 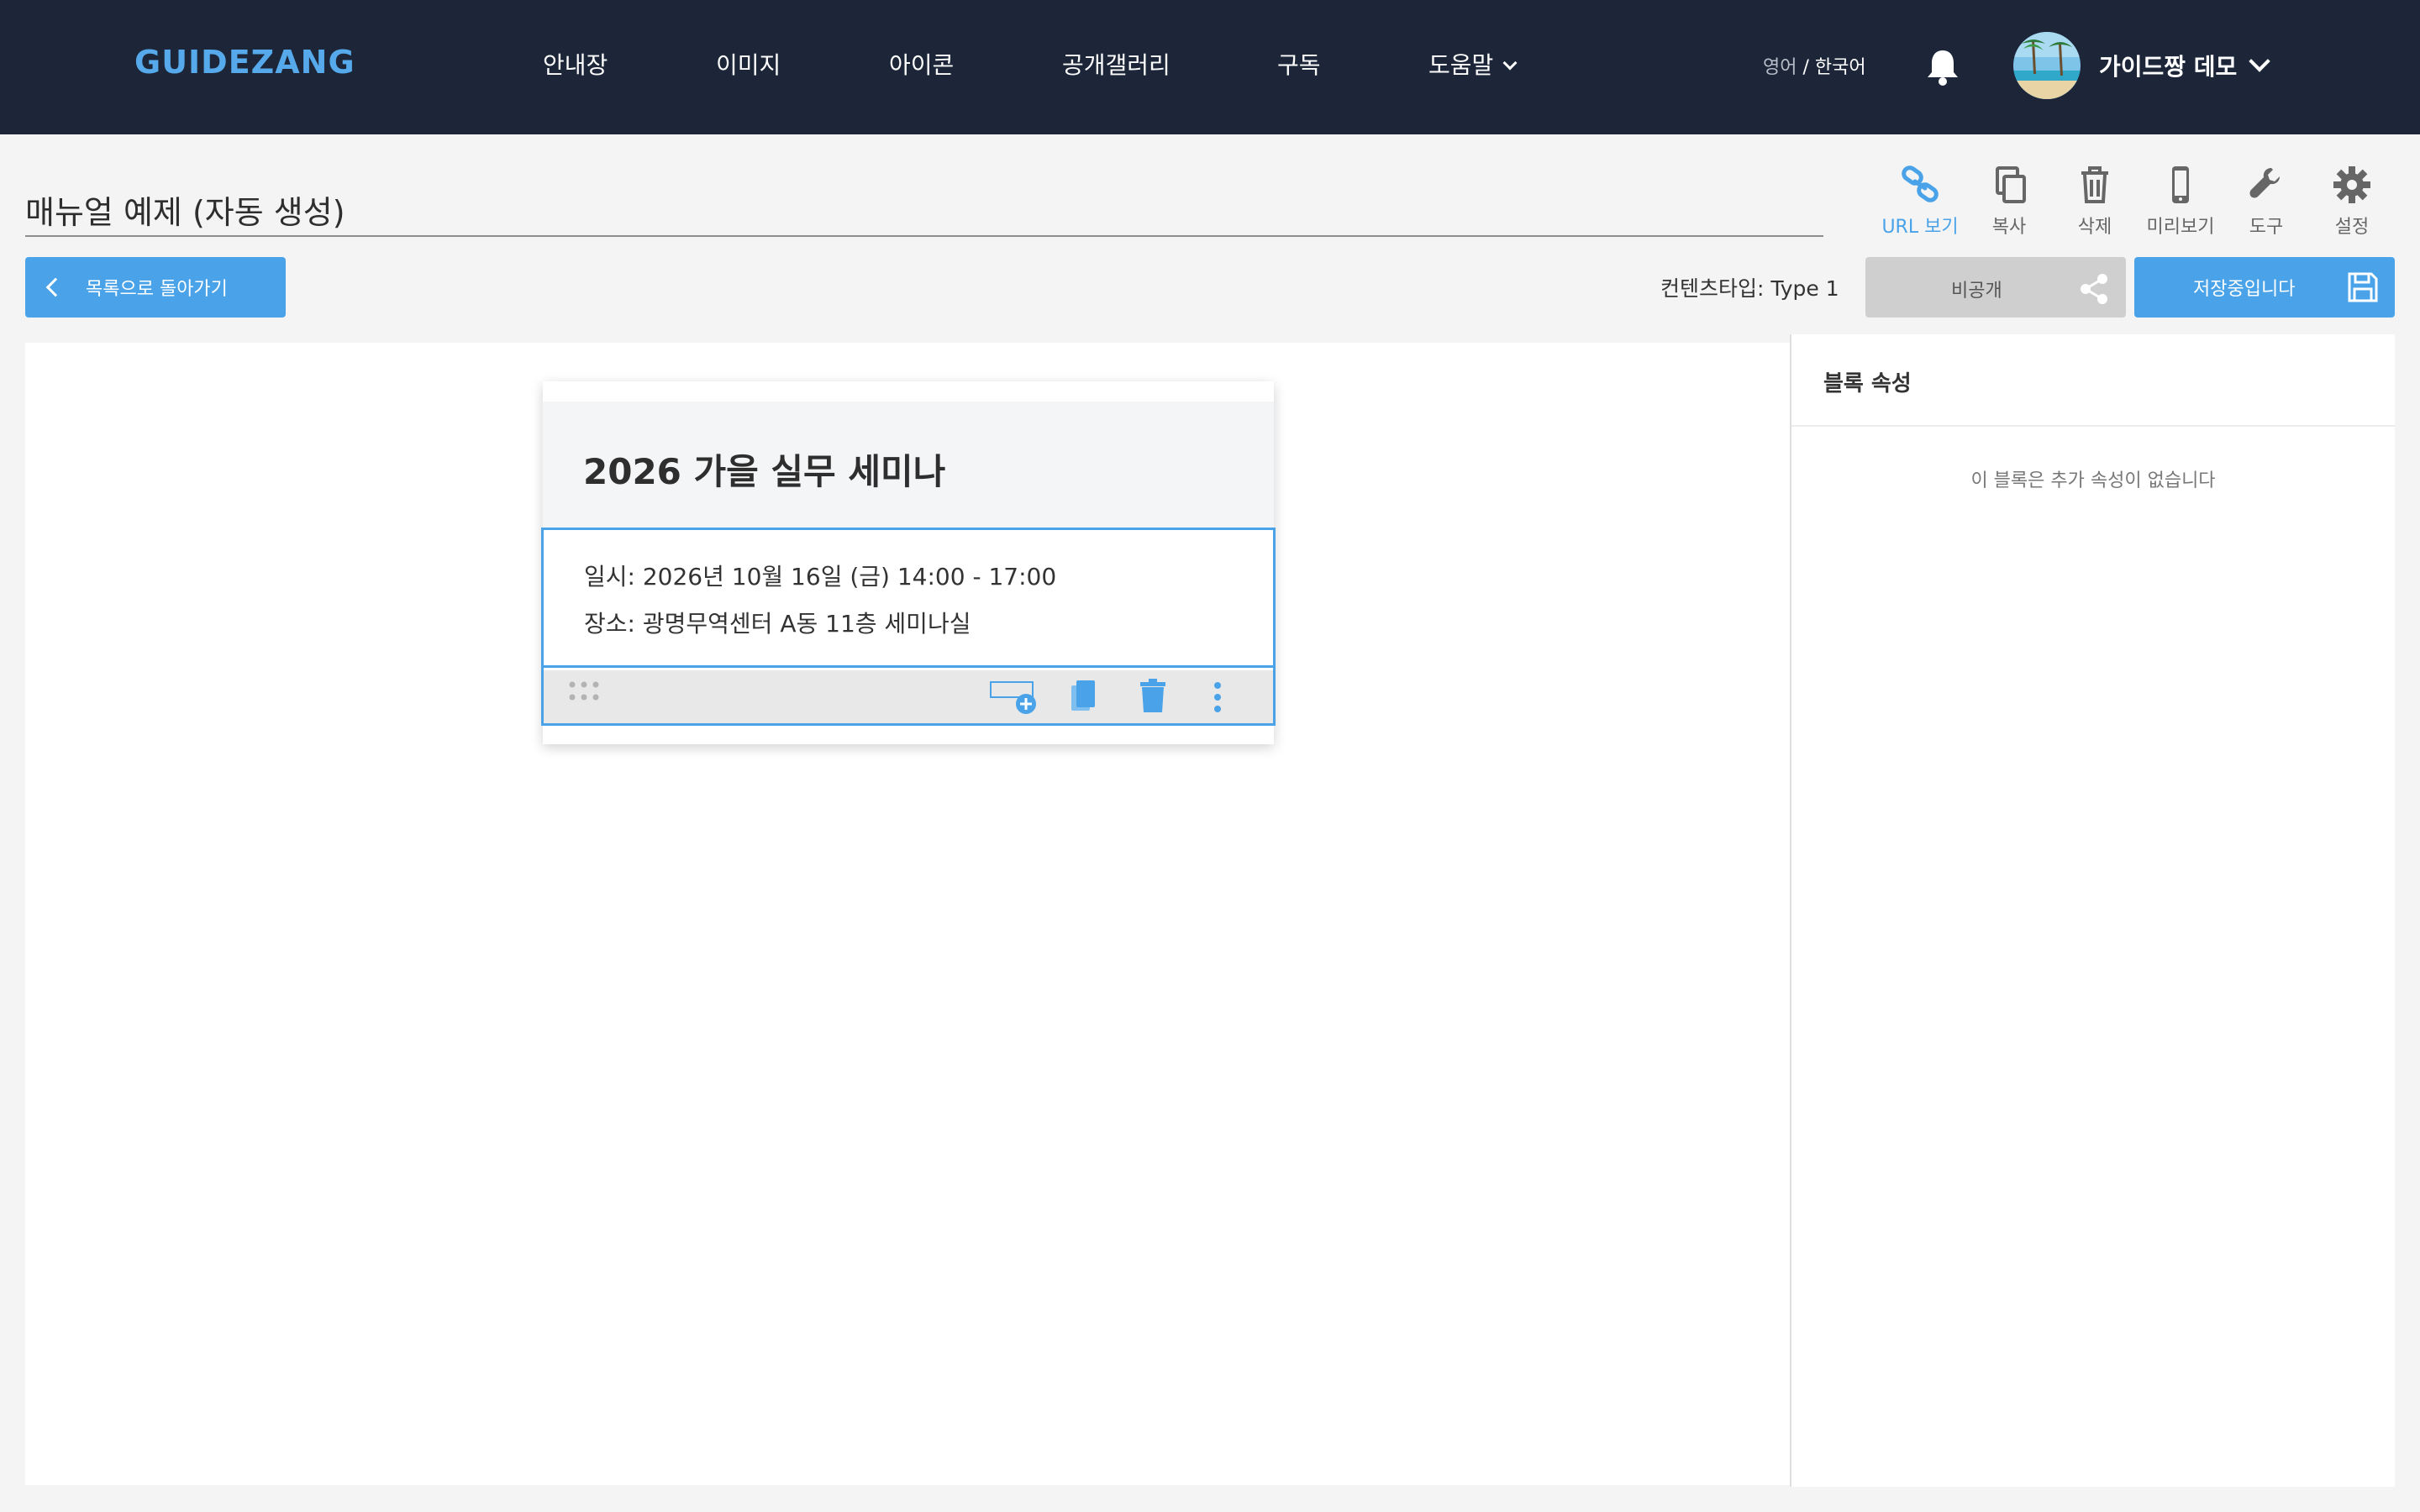 I want to click on toolbar-settings-label: 설정, so click(x=2352, y=227).